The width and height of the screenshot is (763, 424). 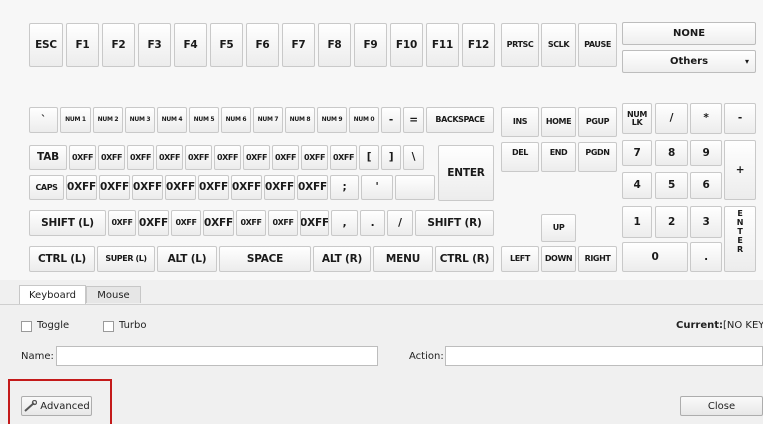 I want to click on key-enter: ENTER, so click(x=466, y=173).